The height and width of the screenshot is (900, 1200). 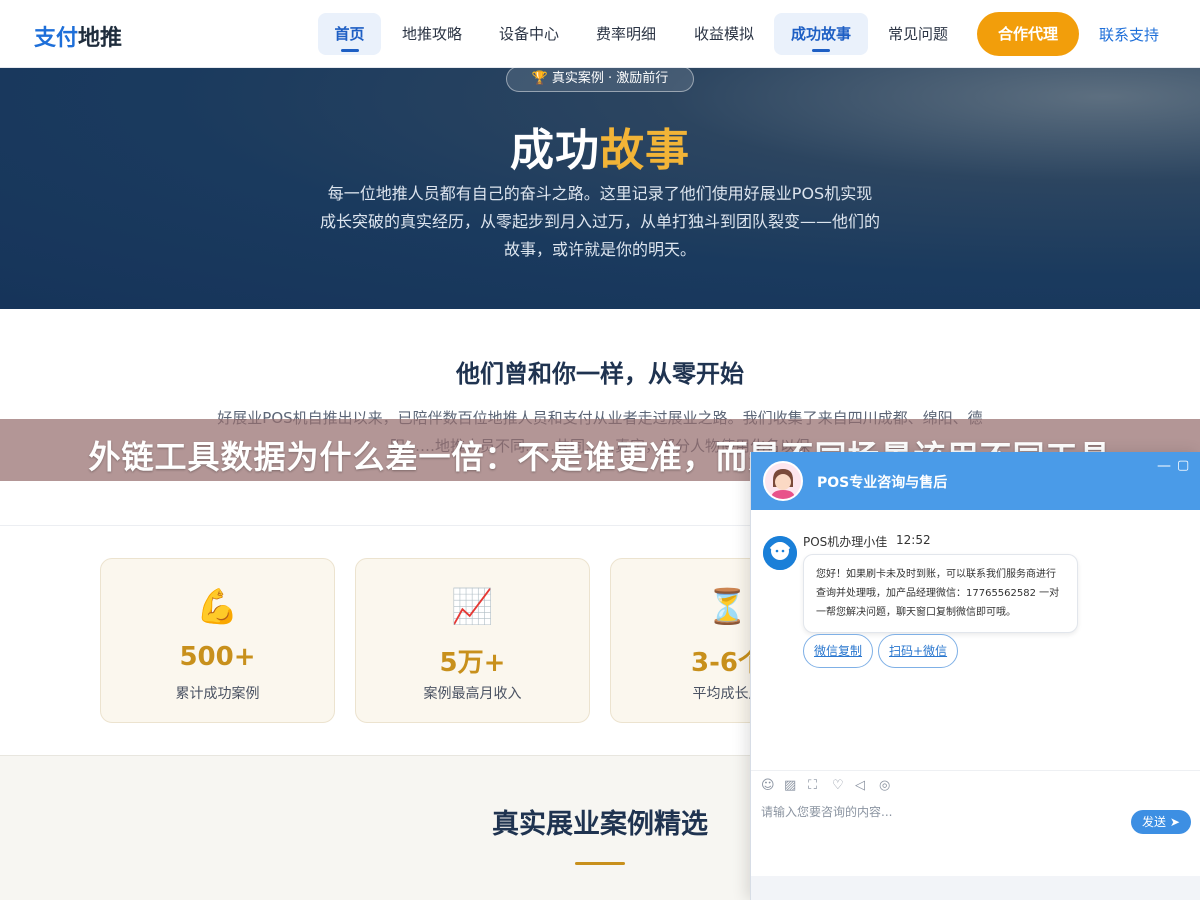 What do you see at coordinates (1164, 466) in the screenshot?
I see `minimize-icon: —` at bounding box center [1164, 466].